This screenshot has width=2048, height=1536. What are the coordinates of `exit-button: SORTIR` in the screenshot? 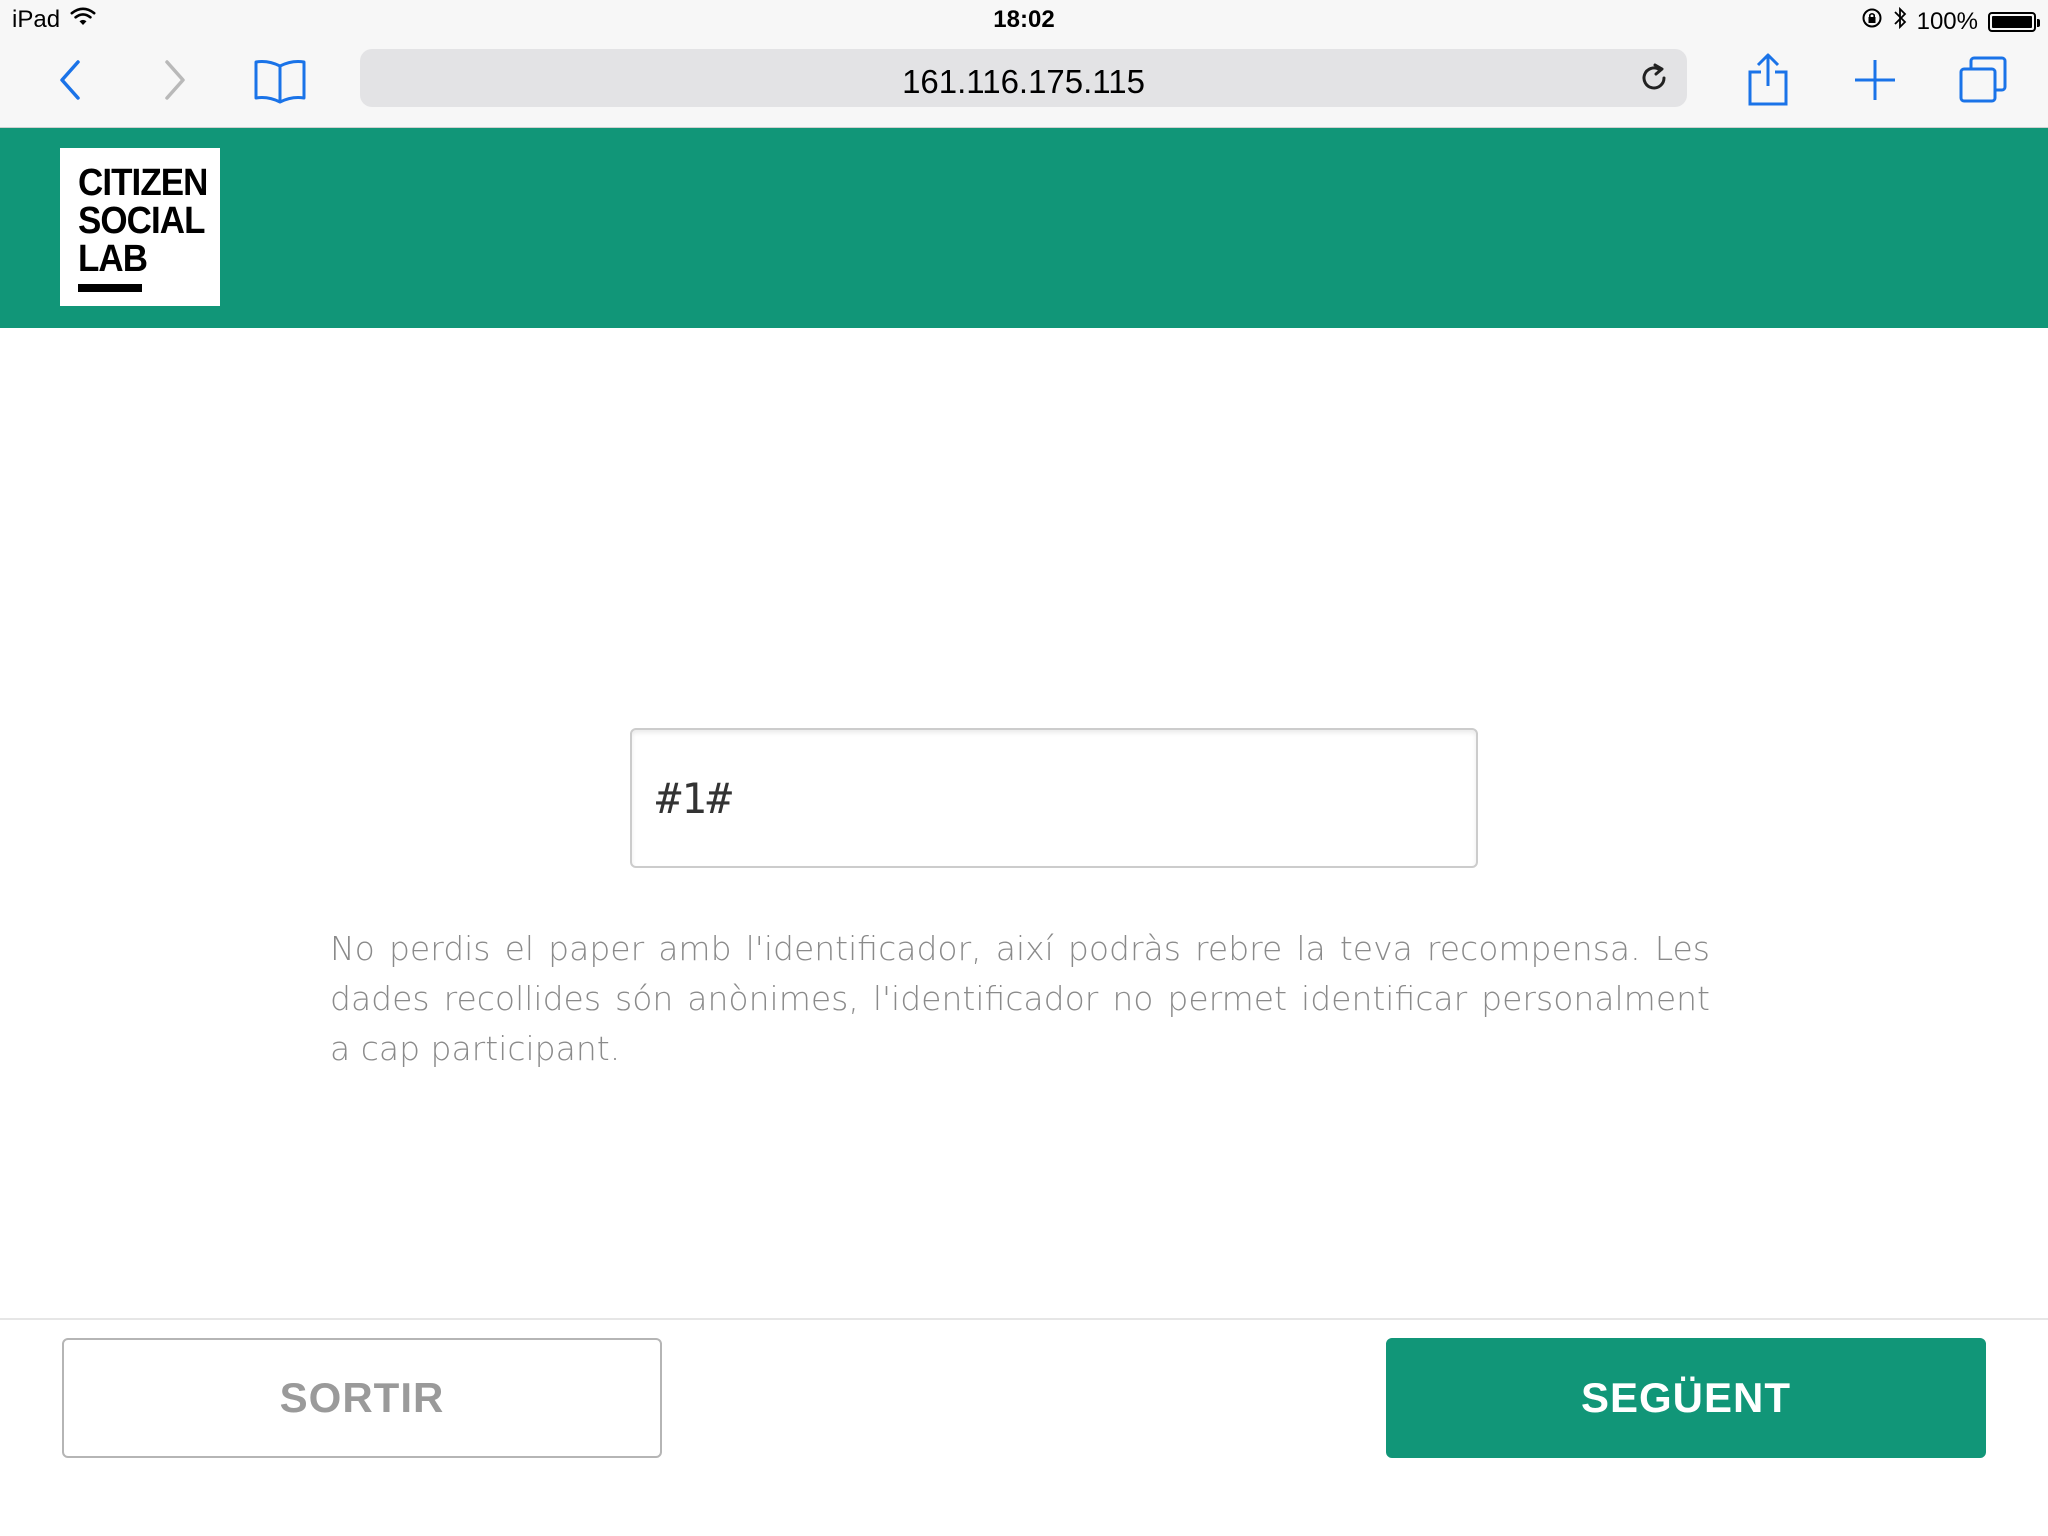 It's located at (362, 1398).